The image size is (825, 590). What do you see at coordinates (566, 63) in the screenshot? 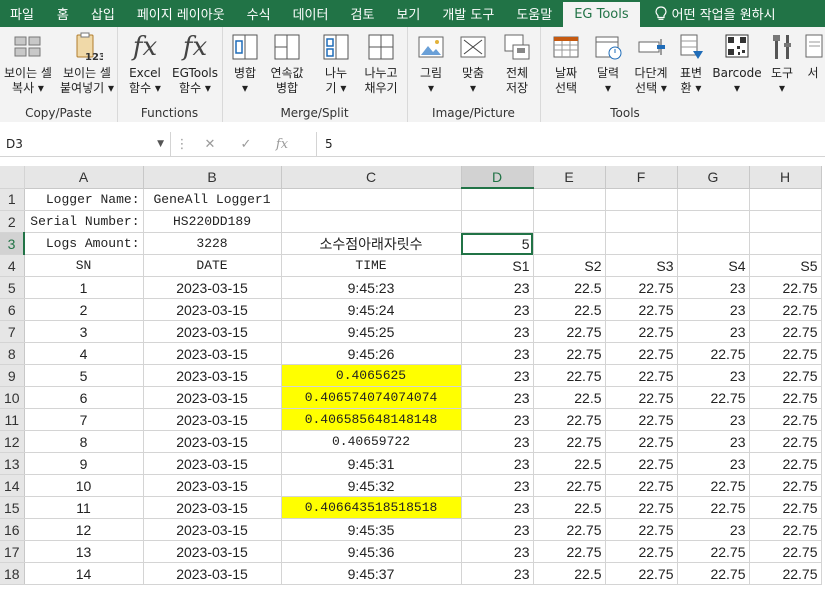
I see `date-select-button: 날짜 선택` at bounding box center [566, 63].